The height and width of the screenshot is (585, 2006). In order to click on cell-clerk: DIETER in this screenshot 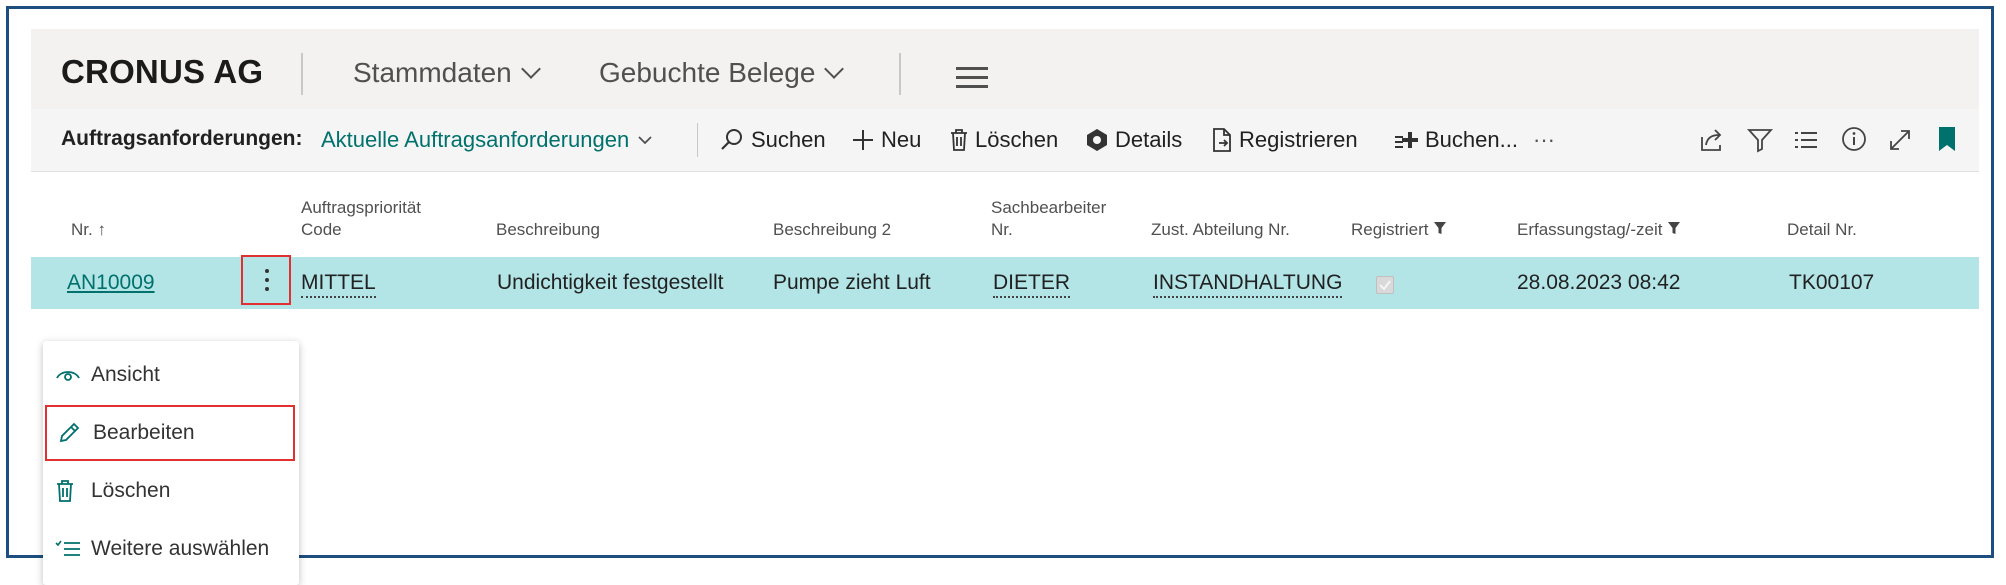, I will do `click(1032, 284)`.